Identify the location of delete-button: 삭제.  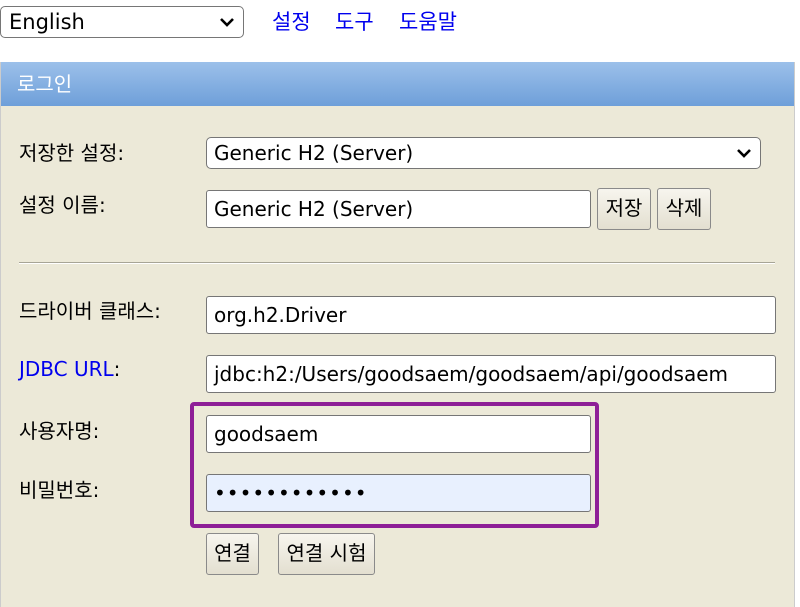
(684, 209).